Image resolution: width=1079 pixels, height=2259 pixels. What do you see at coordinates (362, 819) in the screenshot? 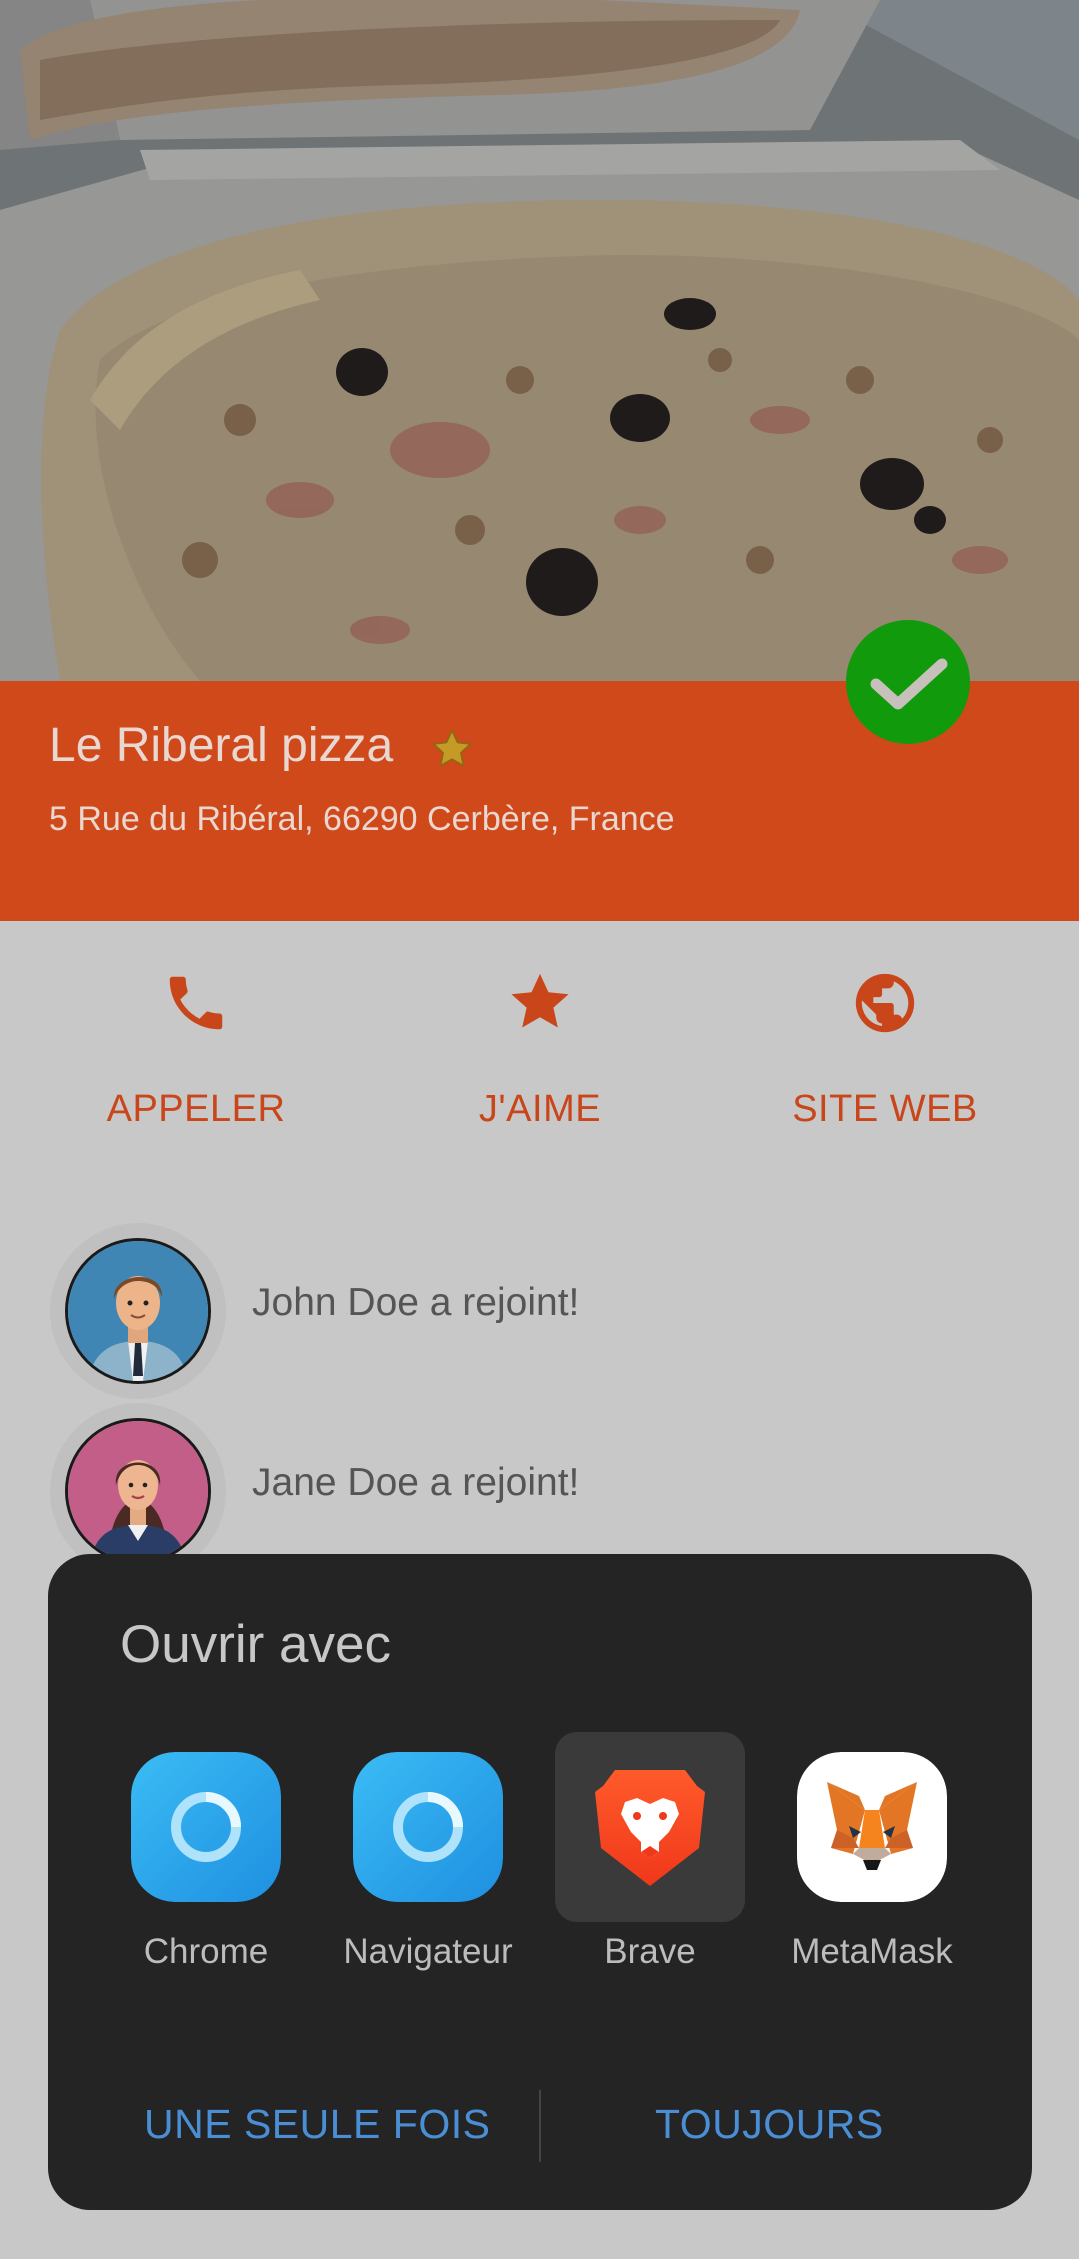
I see `place-address: 5 Rue du Ribéral, 66290 Cerbère, France` at bounding box center [362, 819].